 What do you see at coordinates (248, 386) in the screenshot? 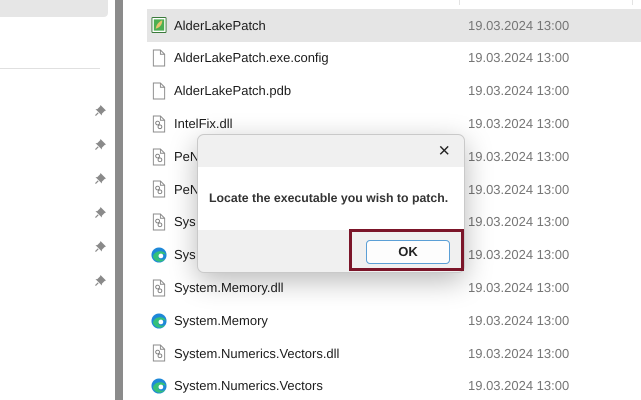
I see `file-name: System.Numerics.Vectors` at bounding box center [248, 386].